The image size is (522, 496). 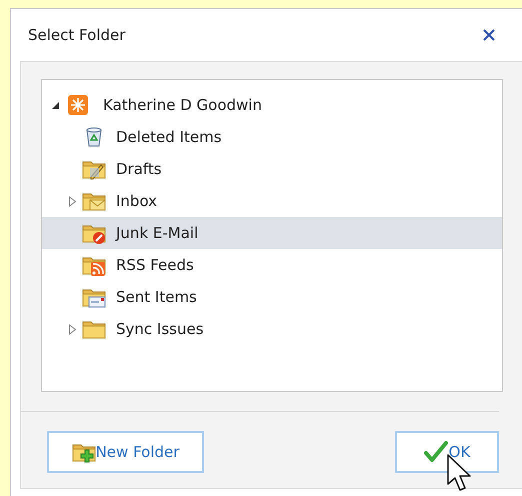 I want to click on collapse-arrow-icon, so click(x=55, y=105).